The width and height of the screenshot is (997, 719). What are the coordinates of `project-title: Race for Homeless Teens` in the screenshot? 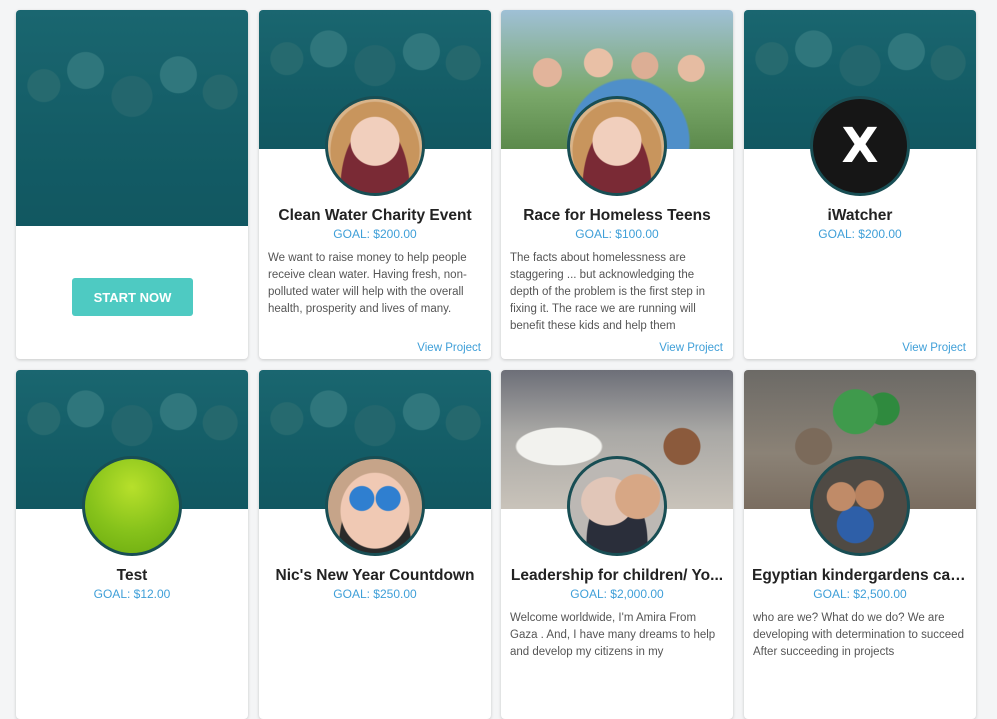 It's located at (617, 216).